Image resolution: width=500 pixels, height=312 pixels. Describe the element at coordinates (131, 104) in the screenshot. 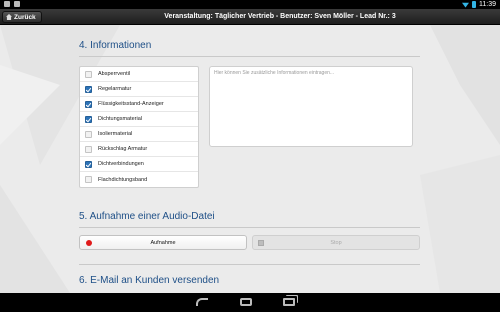

I see `checkbox-label: Flüssigkeitsstand-Anzeiger` at that location.